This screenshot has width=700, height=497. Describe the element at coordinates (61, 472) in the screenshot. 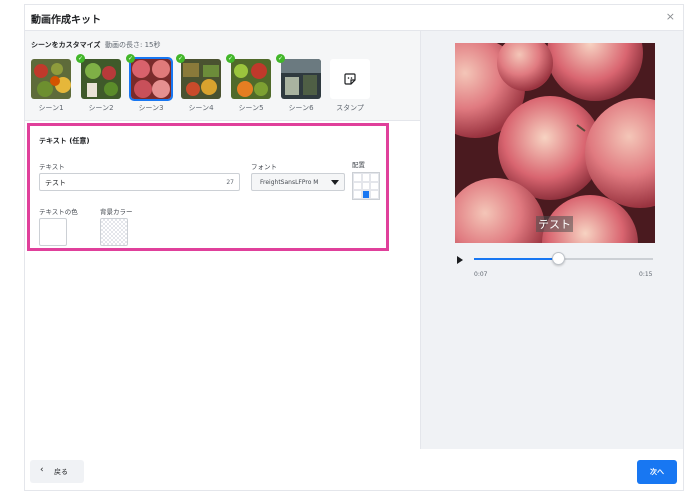

I see `back-button-label: 戻る` at that location.